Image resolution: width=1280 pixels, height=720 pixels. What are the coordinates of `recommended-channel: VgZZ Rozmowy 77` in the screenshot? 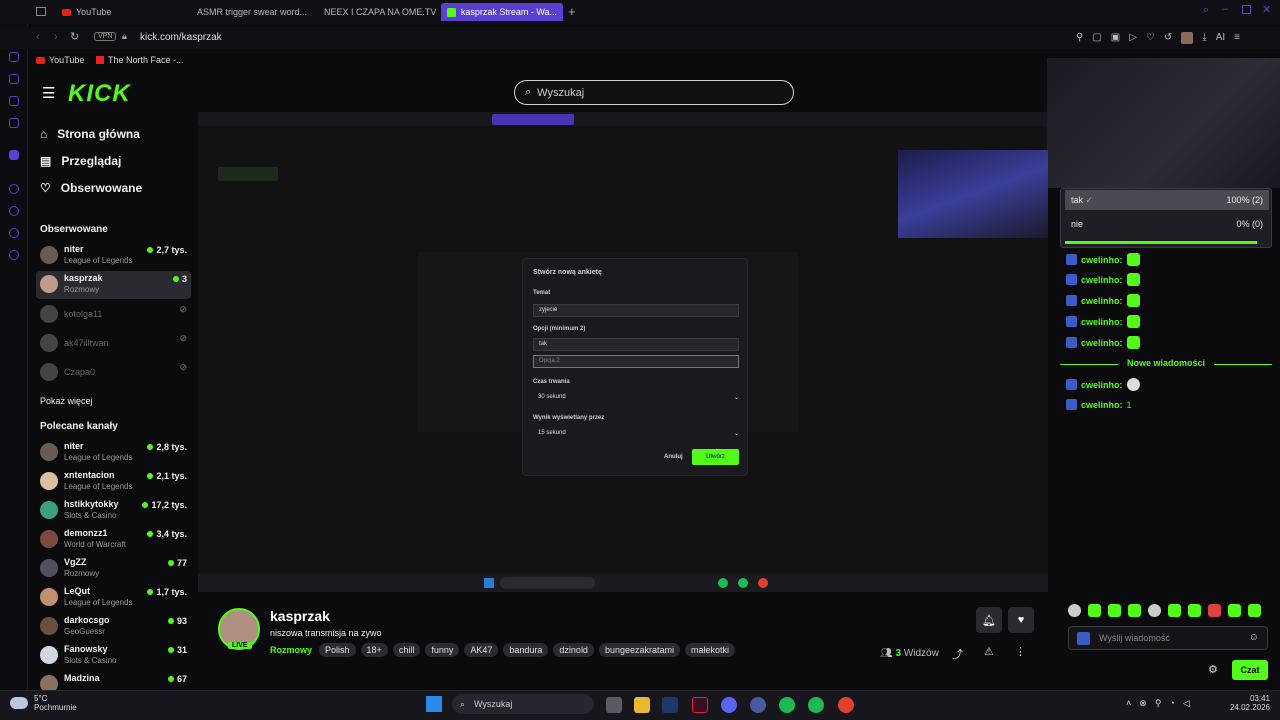 It's located at (113, 569).